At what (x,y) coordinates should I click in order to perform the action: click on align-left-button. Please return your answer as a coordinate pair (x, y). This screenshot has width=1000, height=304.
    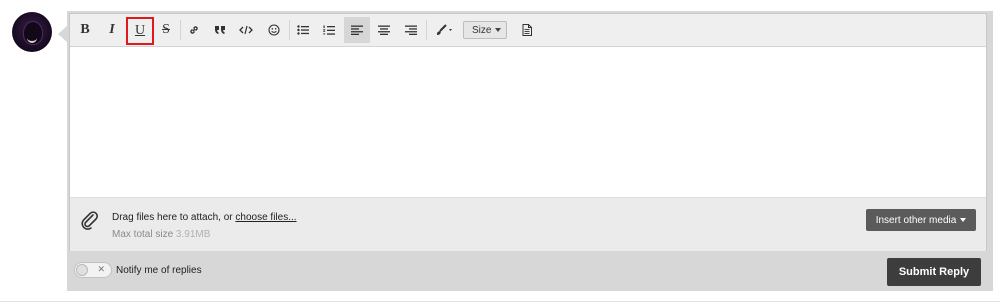
    Looking at the image, I should click on (357, 30).